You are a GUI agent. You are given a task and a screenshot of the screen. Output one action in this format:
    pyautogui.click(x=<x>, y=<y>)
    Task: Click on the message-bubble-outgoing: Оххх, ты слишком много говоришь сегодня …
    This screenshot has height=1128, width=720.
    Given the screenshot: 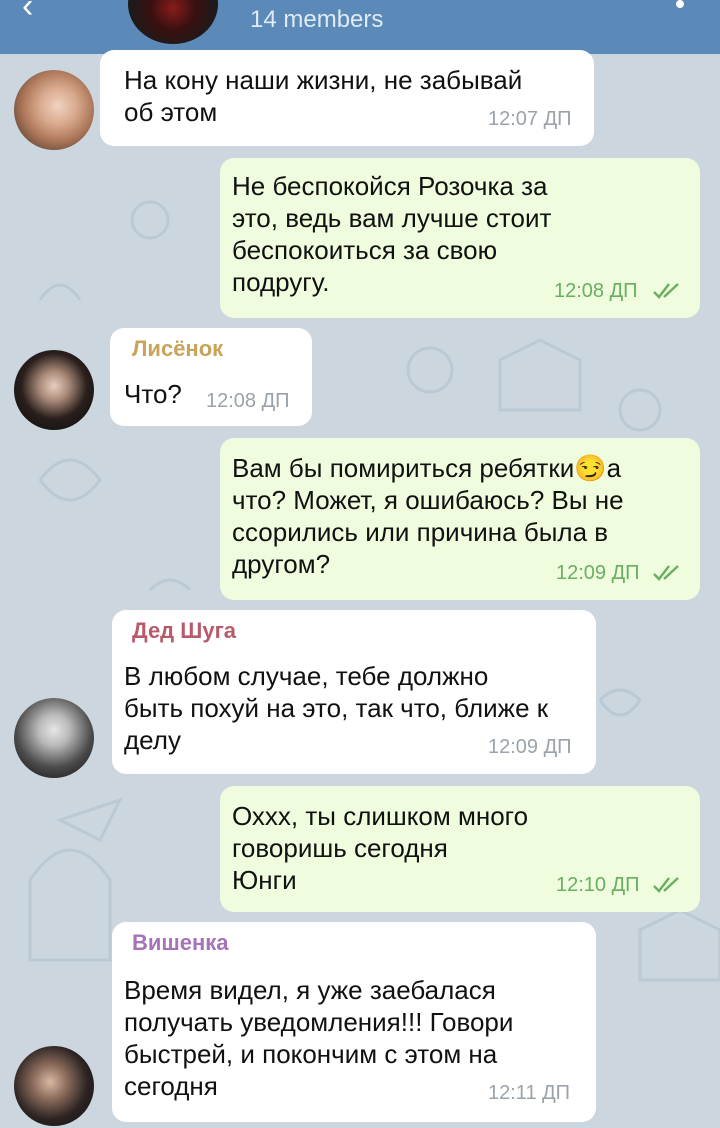 What is the action you would take?
    pyautogui.click(x=460, y=849)
    